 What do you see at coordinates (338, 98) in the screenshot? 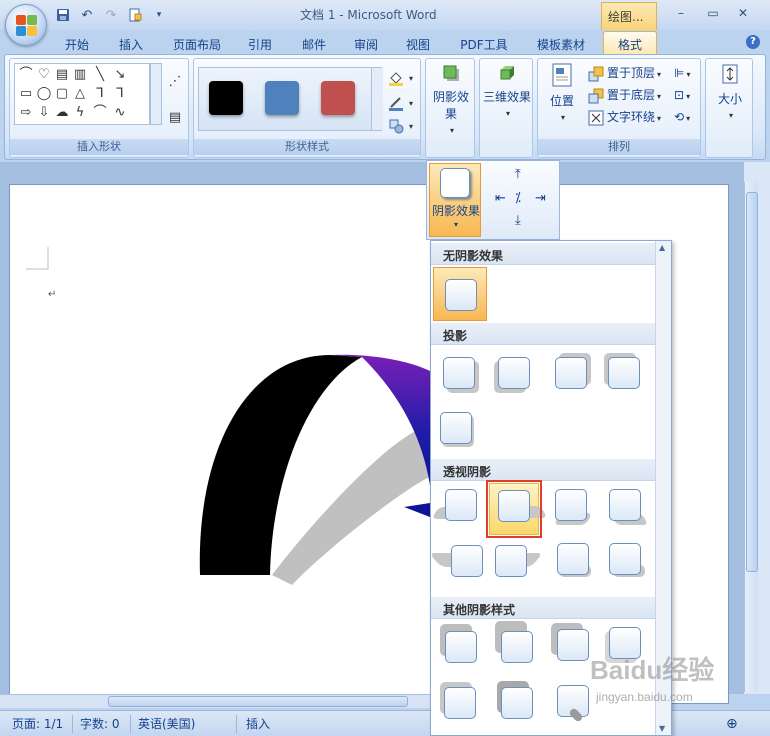
I see `style-swatch-red` at bounding box center [338, 98].